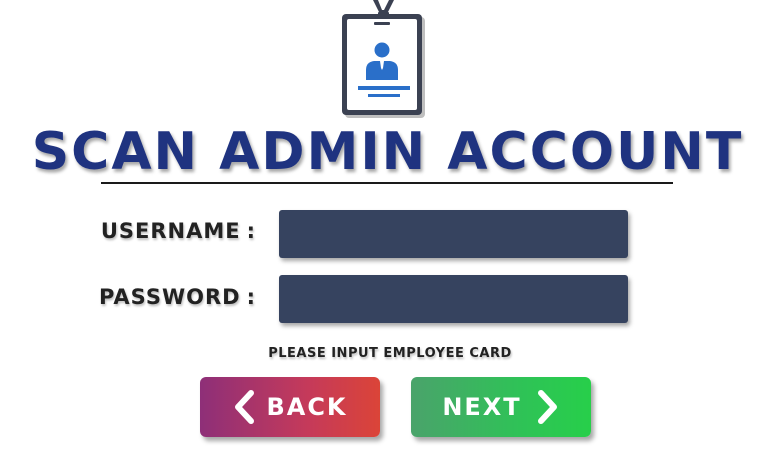 The height and width of the screenshot is (456, 775). I want to click on next-button: NEXT, so click(501, 407).